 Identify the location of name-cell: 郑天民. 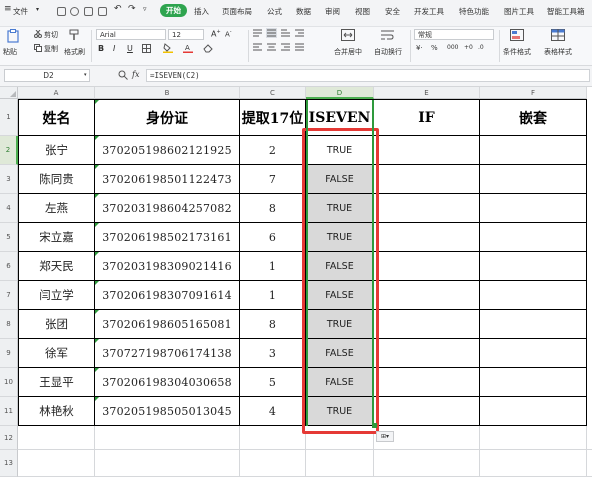
(57, 266).